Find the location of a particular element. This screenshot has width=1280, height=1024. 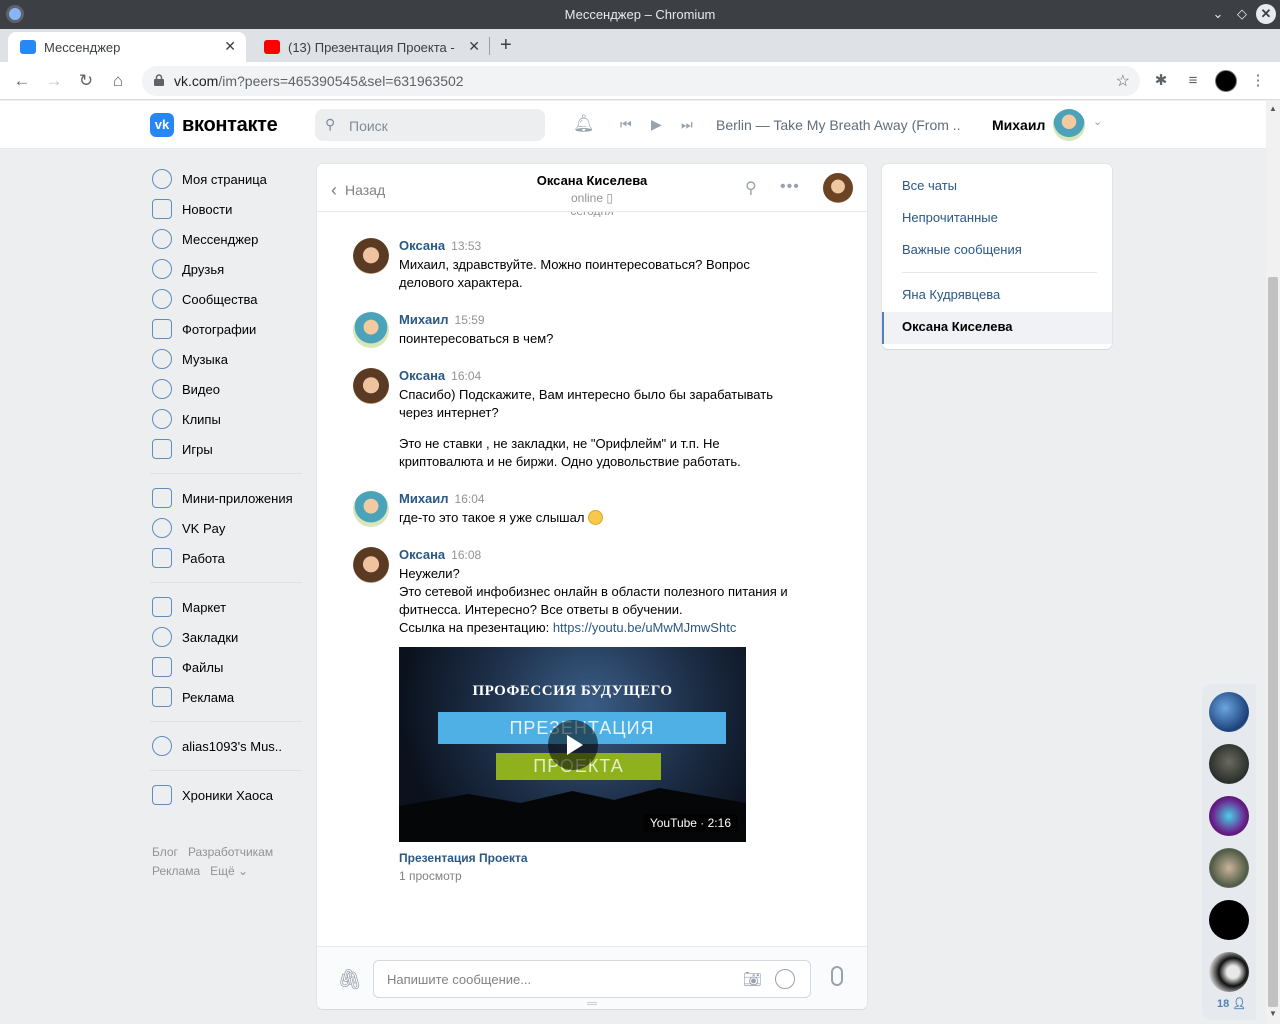

nav-my-page: Моя страница is located at coordinates (226, 179).